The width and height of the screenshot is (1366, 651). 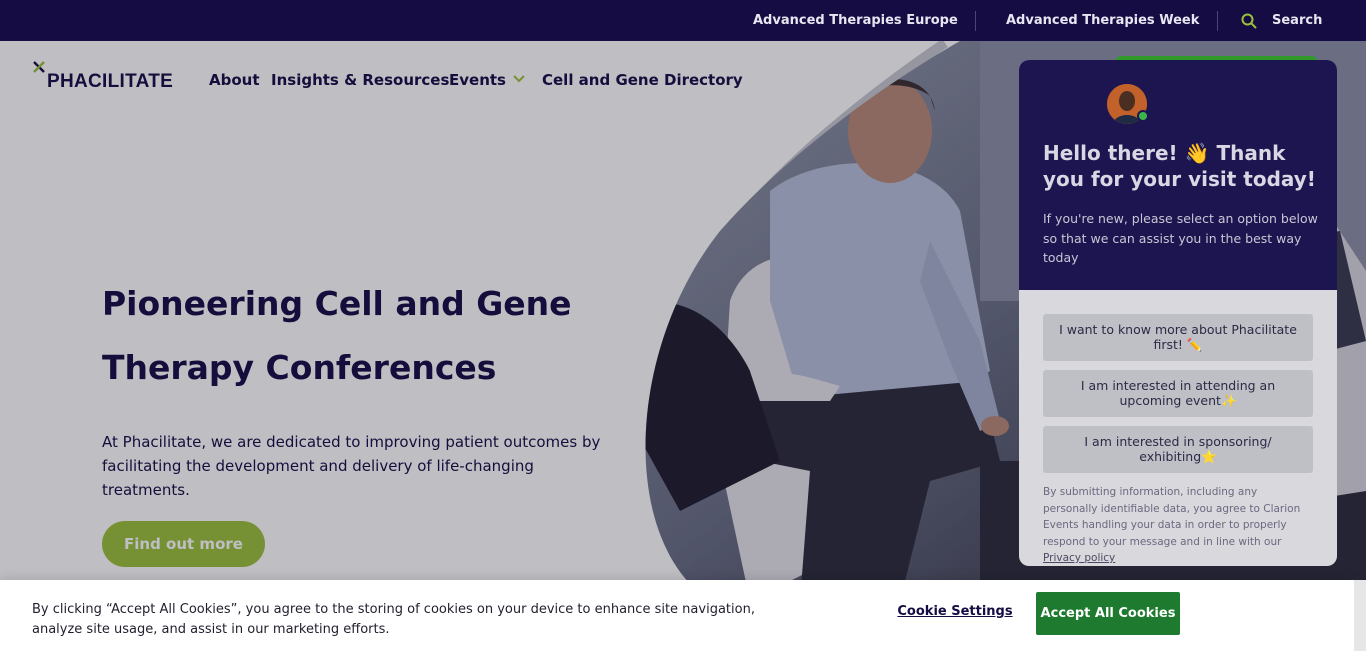 I want to click on advanced-therapies-week-link: Advanced Therapies Week, so click(x=1102, y=20).